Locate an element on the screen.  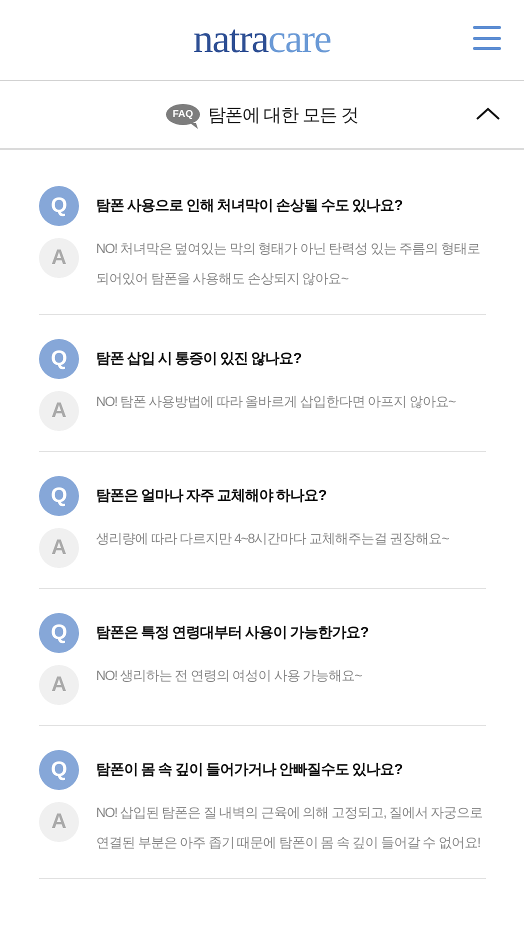
question-text: 탐폰은 특정 연령대부터 사용이 가능한가요? is located at coordinates (232, 633).